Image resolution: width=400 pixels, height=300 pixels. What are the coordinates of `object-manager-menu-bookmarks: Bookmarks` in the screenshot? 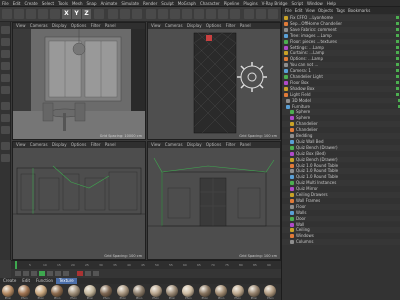 It's located at (359, 10).